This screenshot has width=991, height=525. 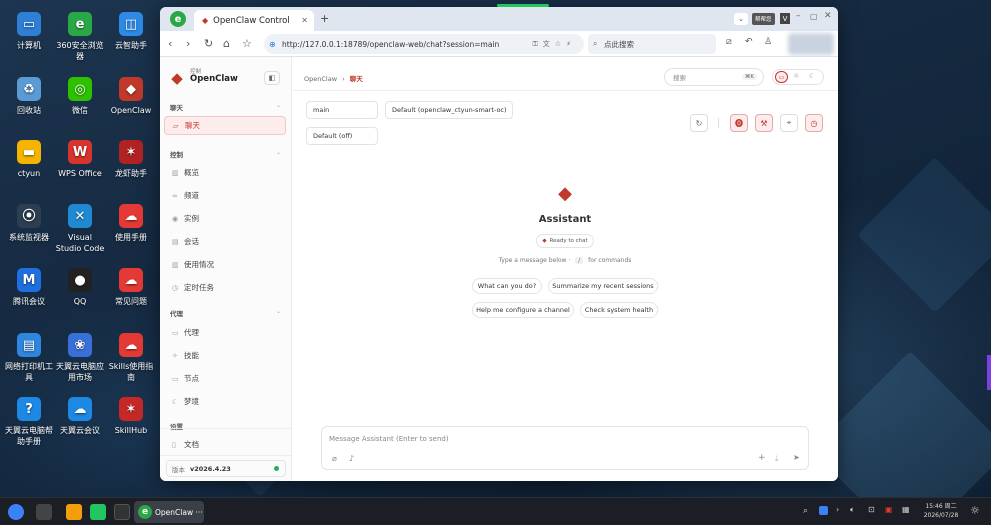 What do you see at coordinates (554, 44) in the screenshot?
I see `url-actions-icon: ⚿文☆⚡` at bounding box center [554, 44].